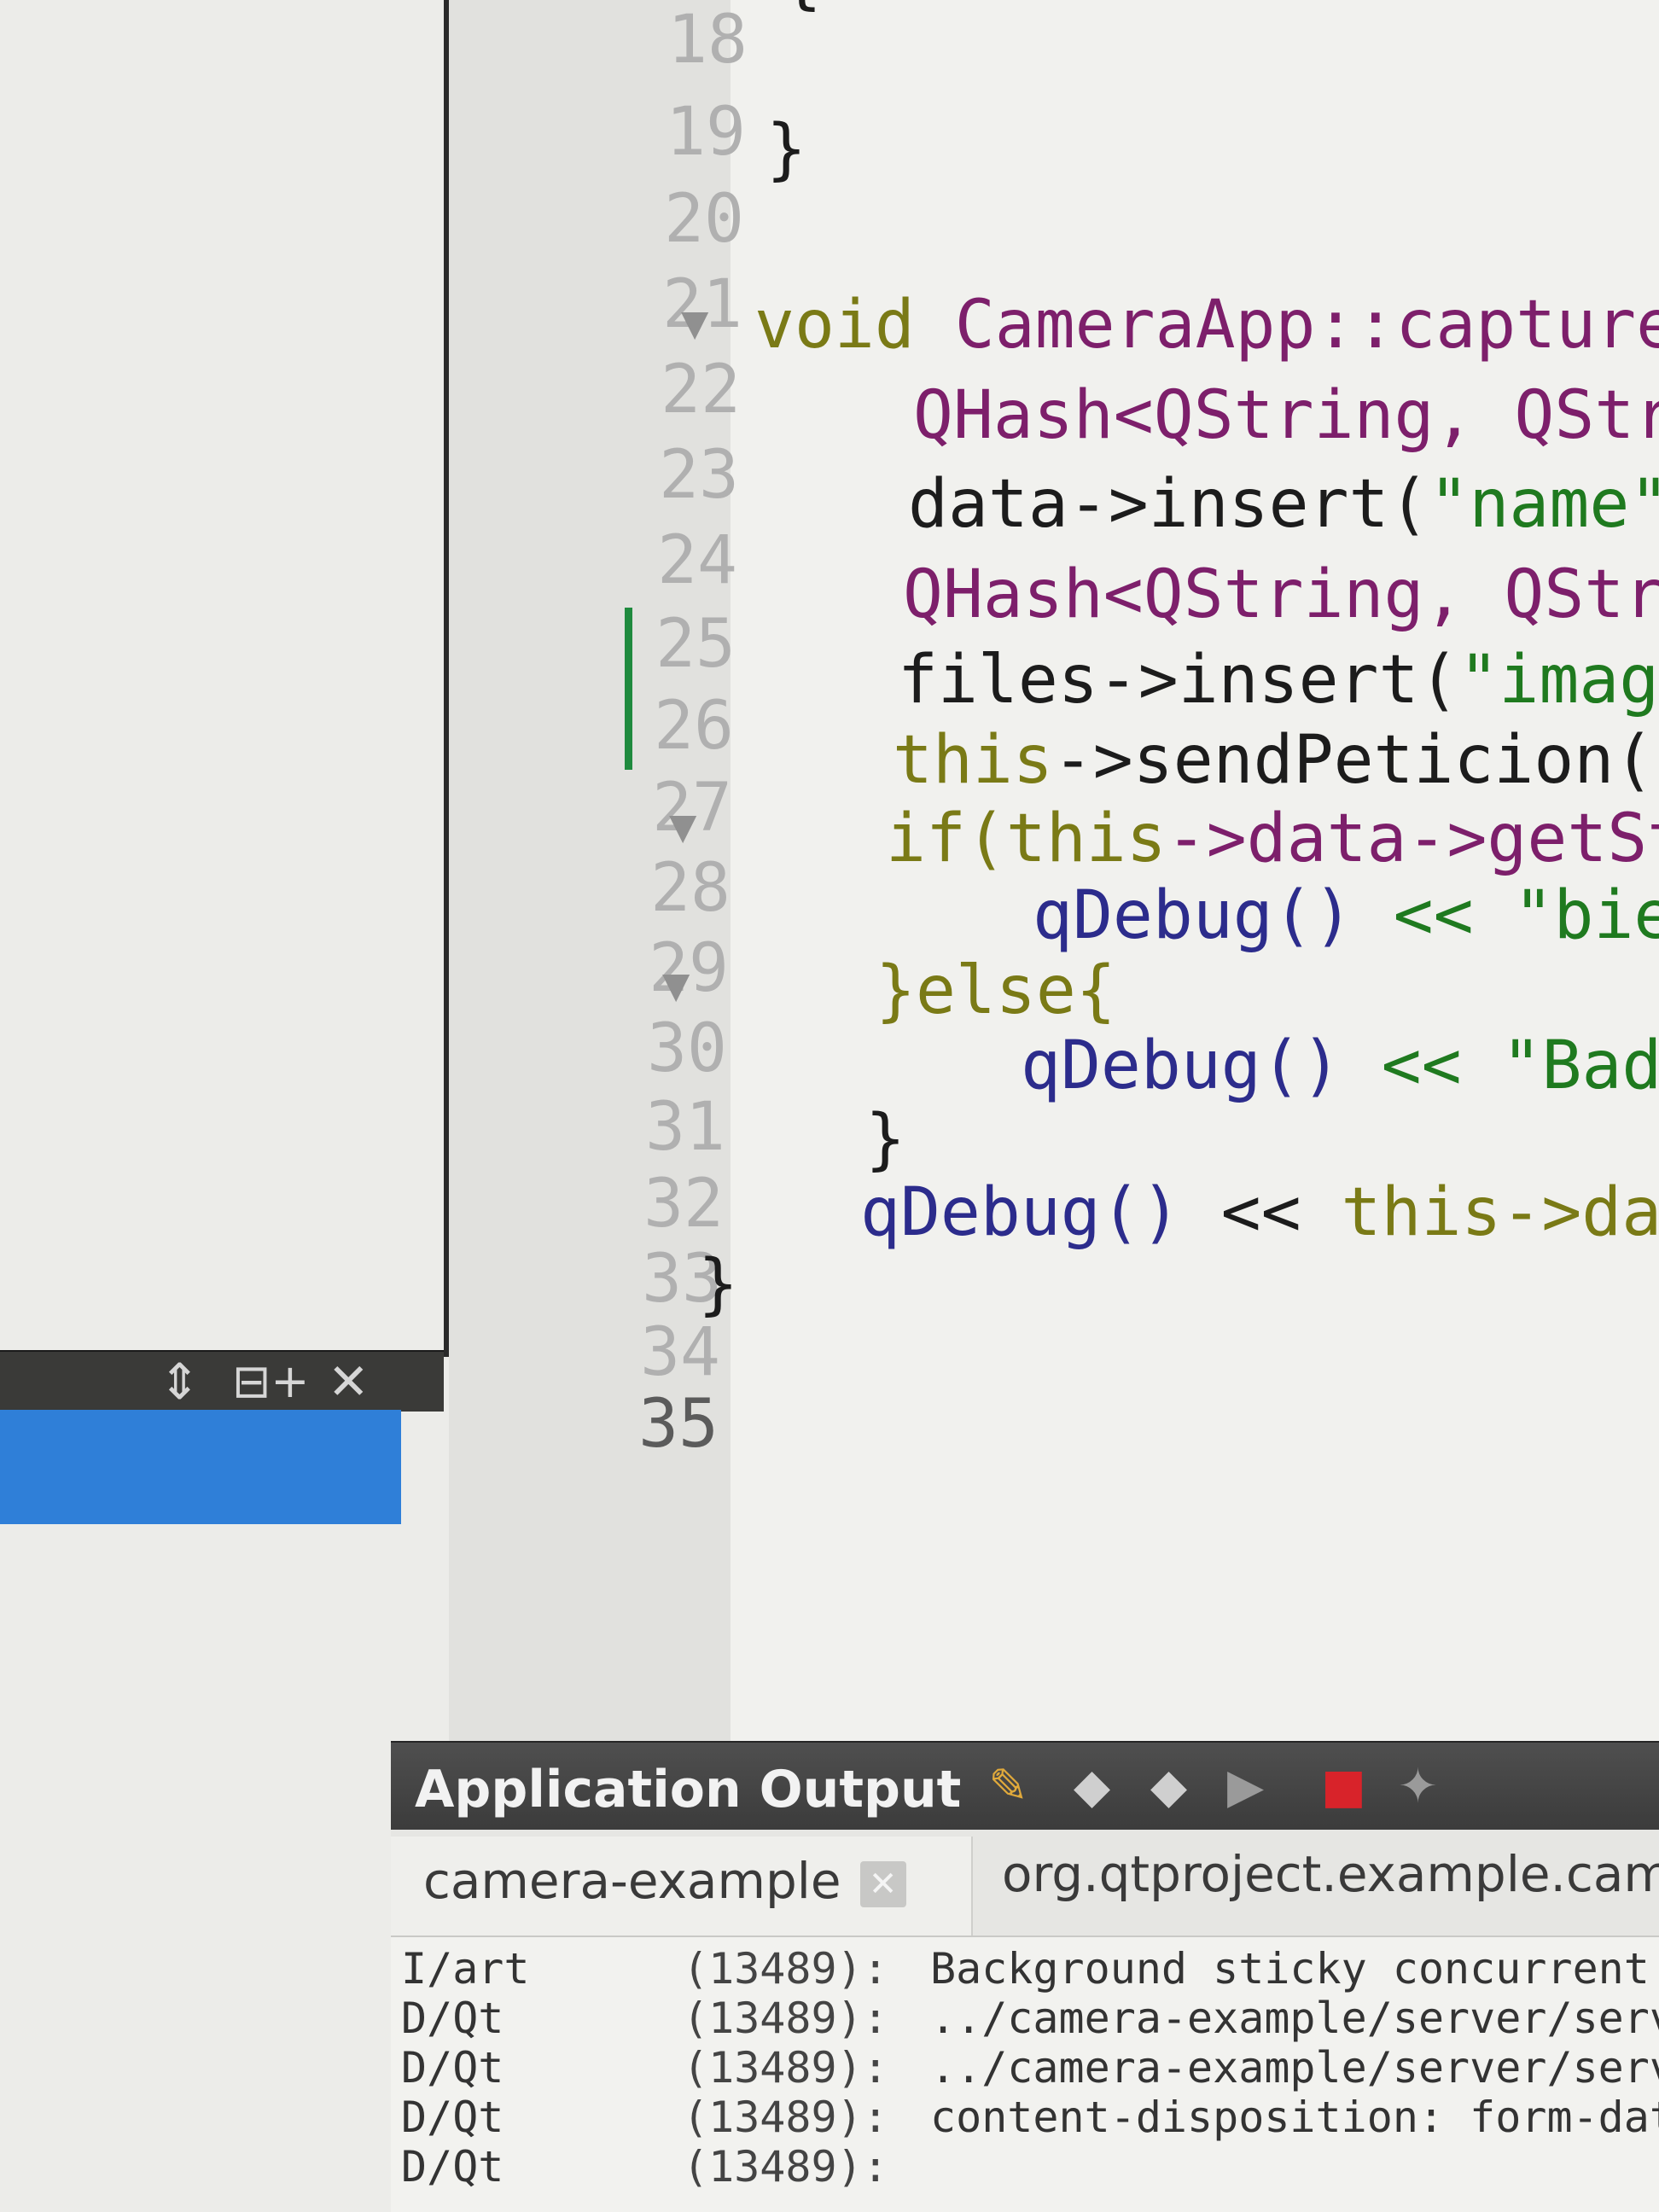 The width and height of the screenshot is (1659, 2212). What do you see at coordinates (1294, 2068) in the screenshot?
I see `log-message: ../camera-example/server/serve` at bounding box center [1294, 2068].